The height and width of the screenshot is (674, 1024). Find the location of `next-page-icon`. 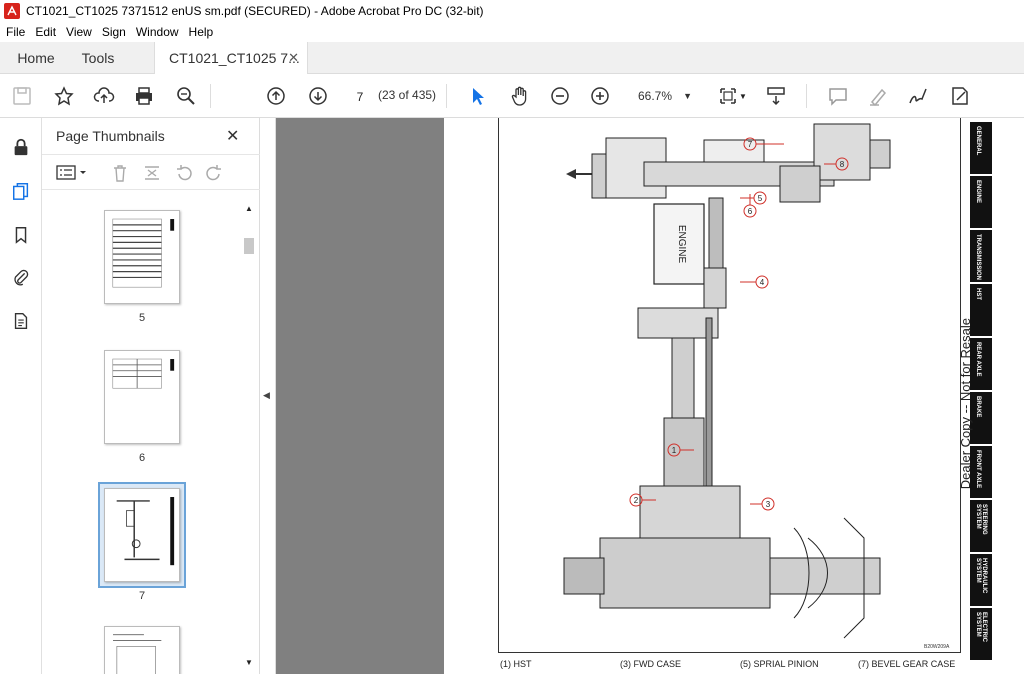

next-page-icon is located at coordinates (318, 96).